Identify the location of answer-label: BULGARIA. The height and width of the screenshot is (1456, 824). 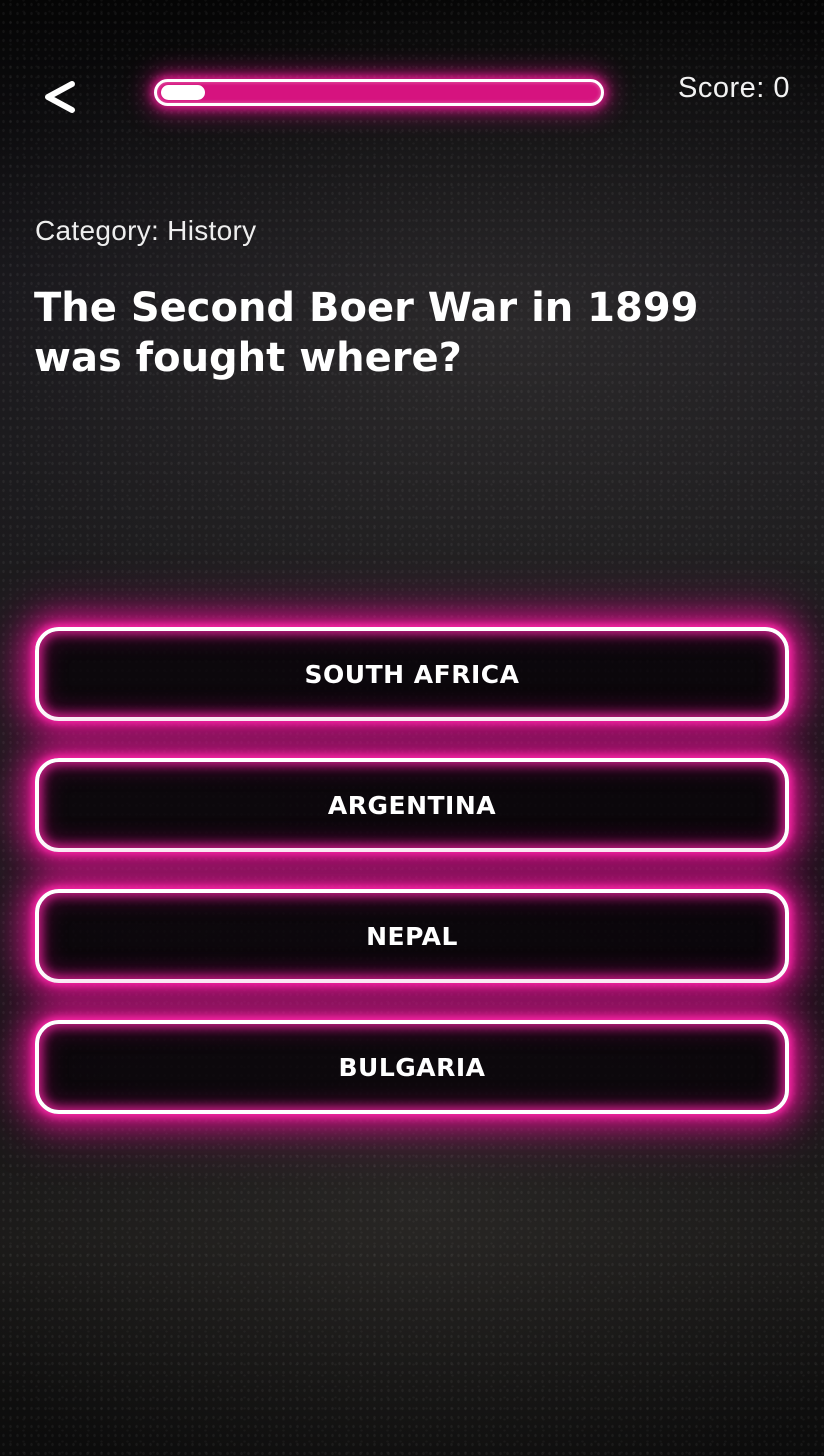
(412, 1067).